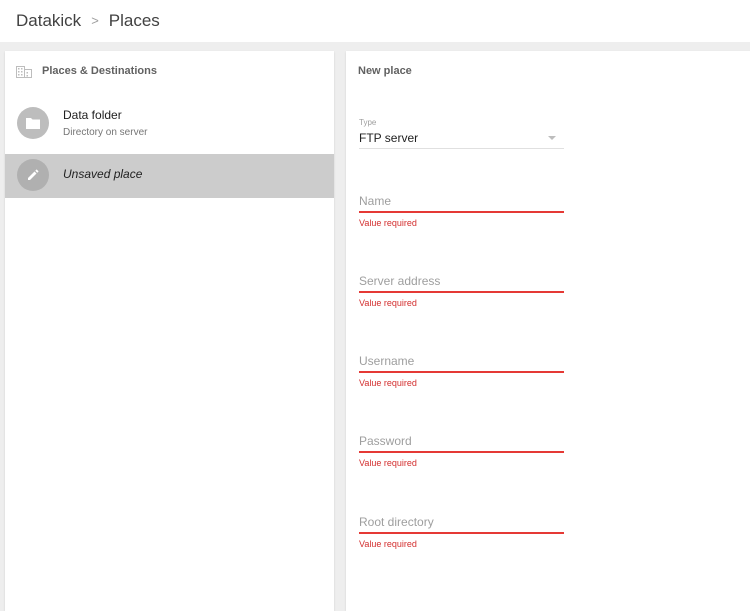 This screenshot has width=750, height=611. Describe the element at coordinates (385, 71) in the screenshot. I see `form-title: New place` at that location.